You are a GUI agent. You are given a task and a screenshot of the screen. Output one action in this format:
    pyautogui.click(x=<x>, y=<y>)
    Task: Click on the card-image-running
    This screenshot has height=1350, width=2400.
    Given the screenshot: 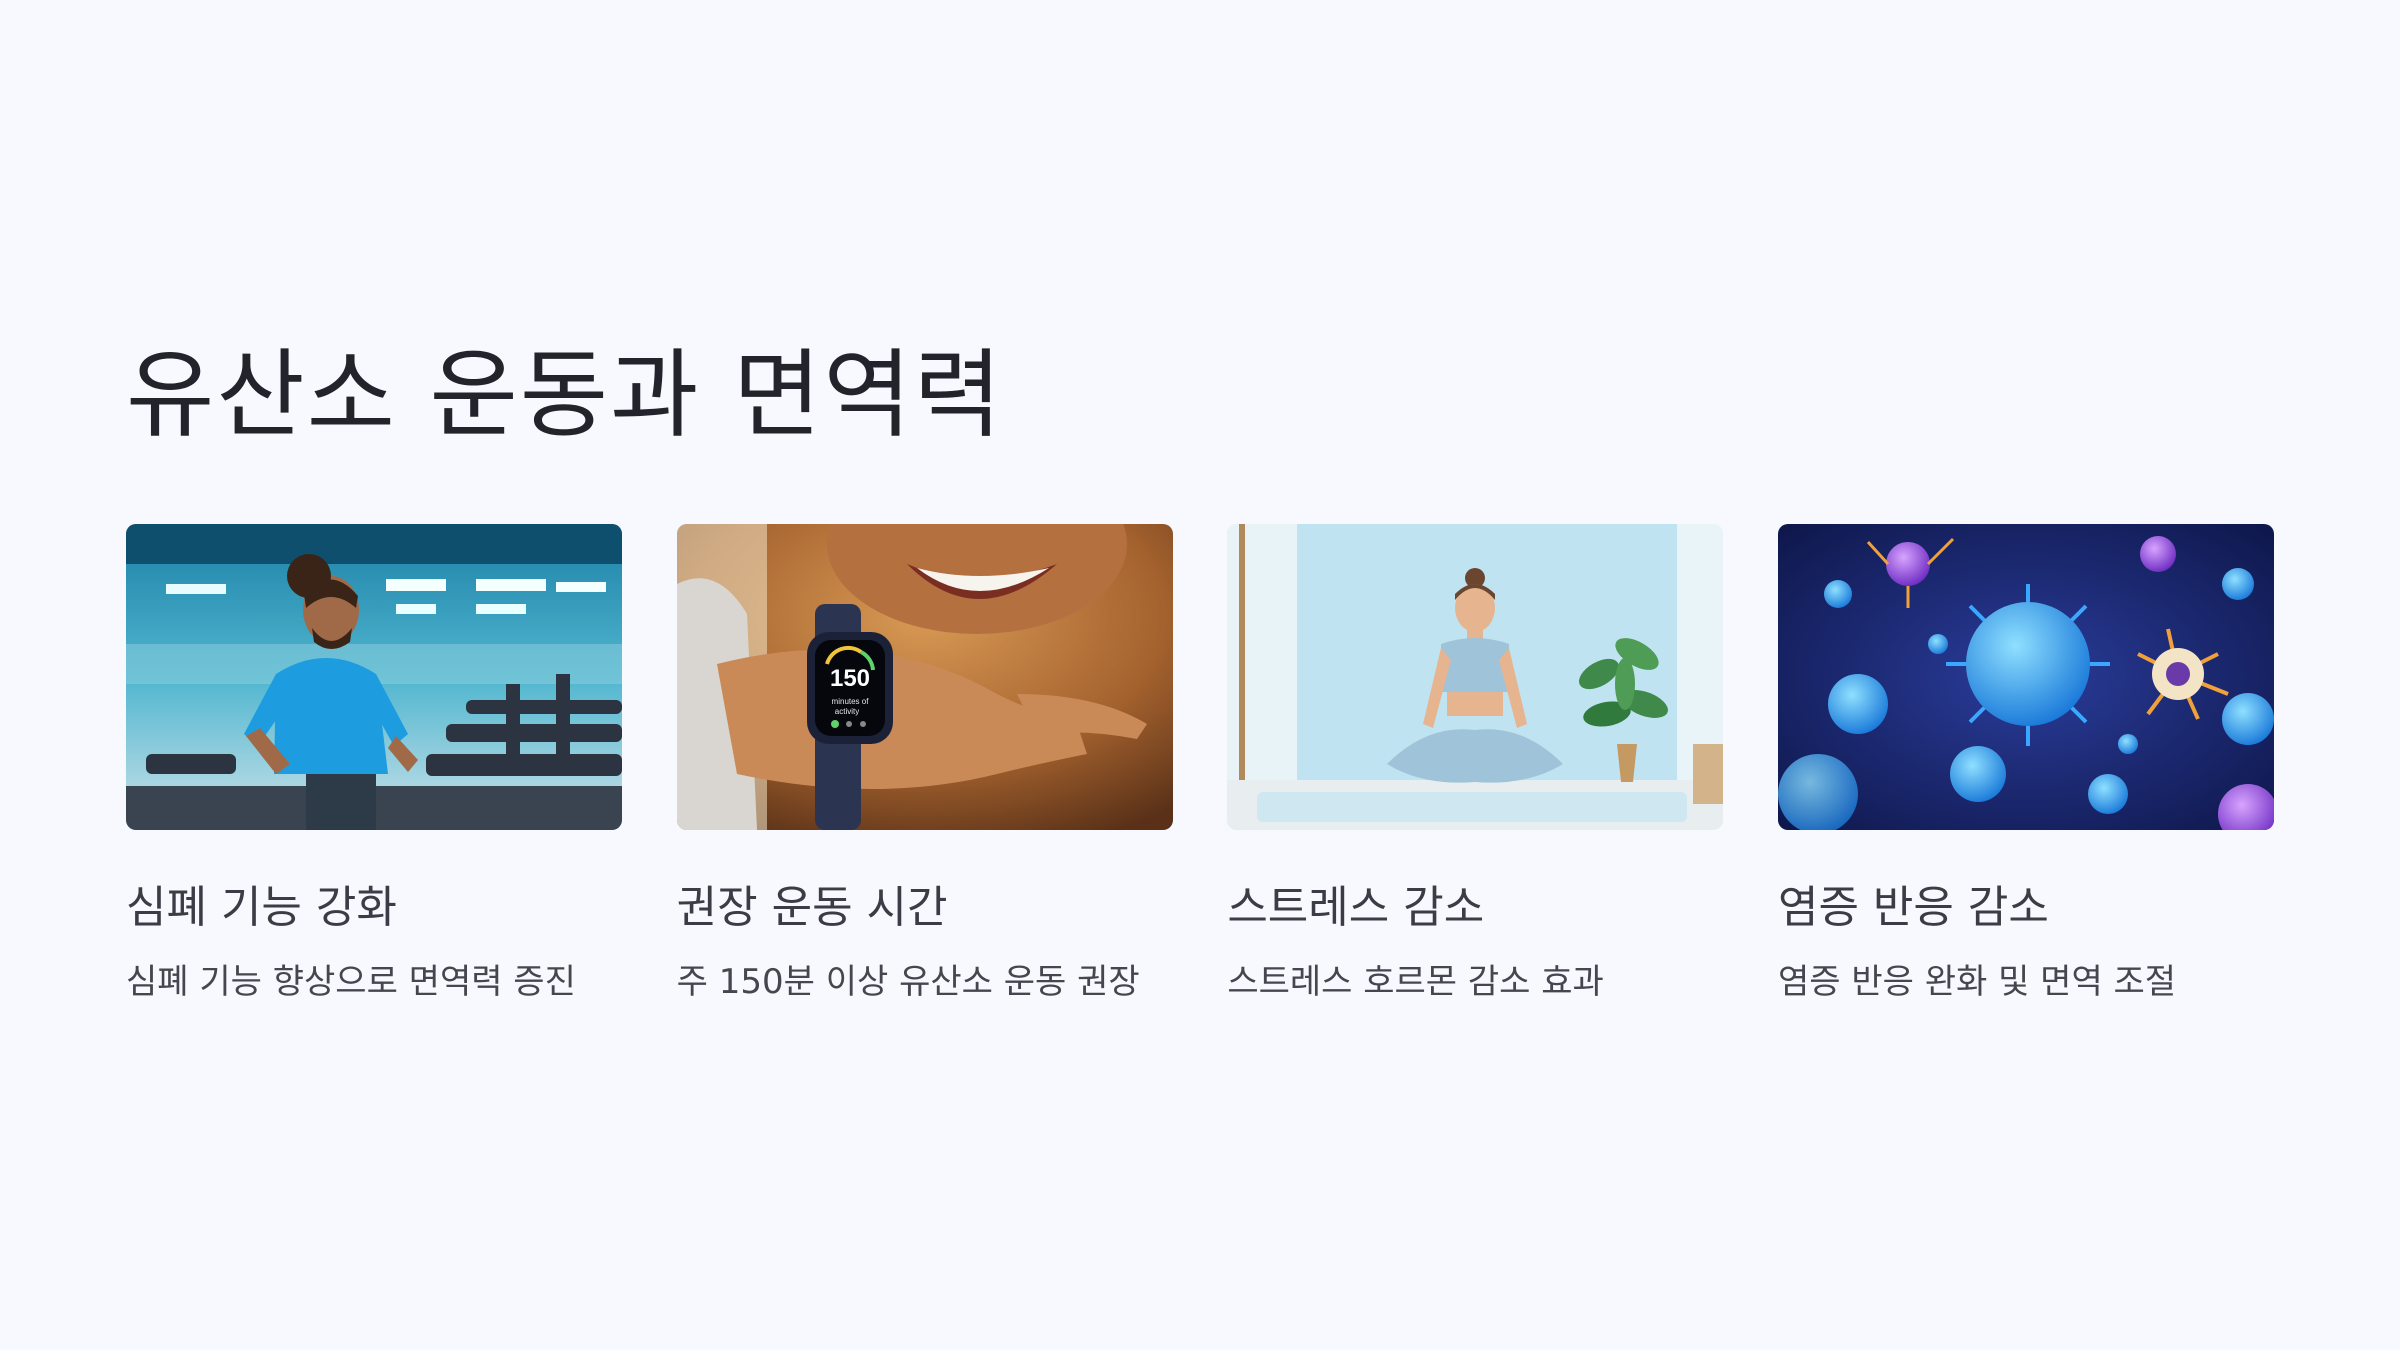 What is the action you would take?
    pyautogui.click(x=374, y=677)
    